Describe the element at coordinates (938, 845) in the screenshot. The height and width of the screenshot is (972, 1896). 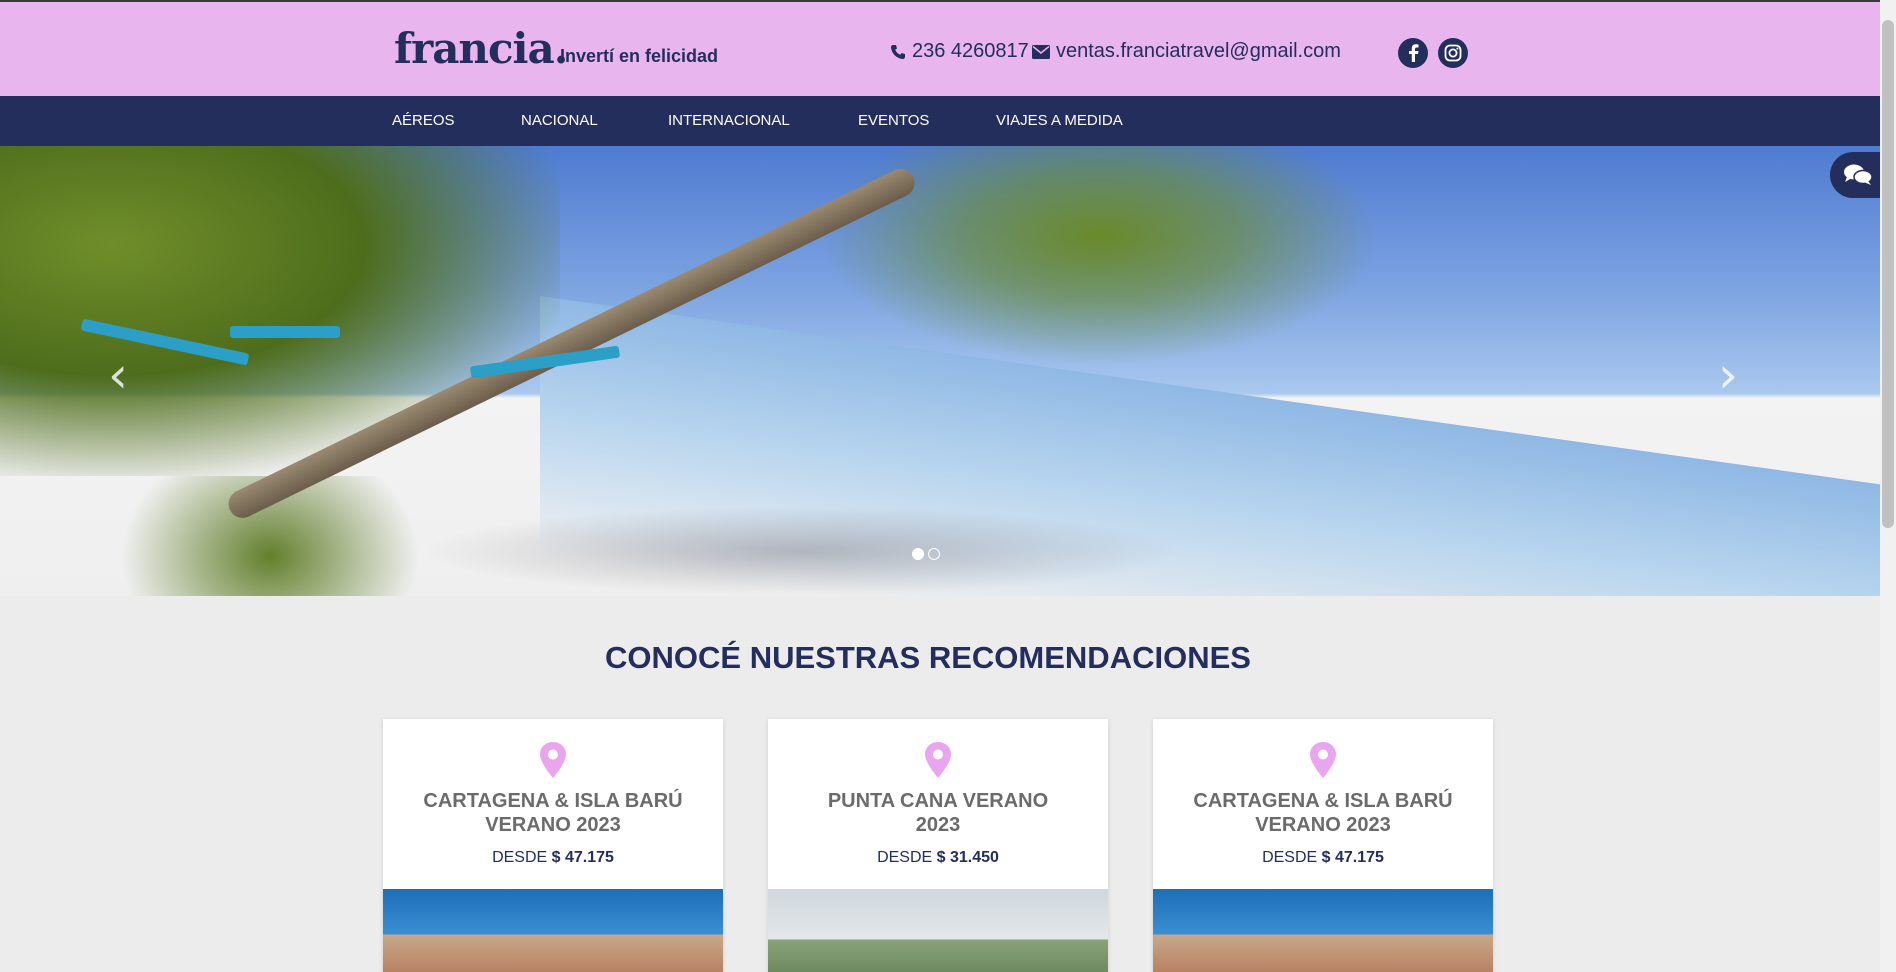
I see `recommendation-card: PUNTA CANA VERANO 2023 DESDE $ 31.450` at that location.